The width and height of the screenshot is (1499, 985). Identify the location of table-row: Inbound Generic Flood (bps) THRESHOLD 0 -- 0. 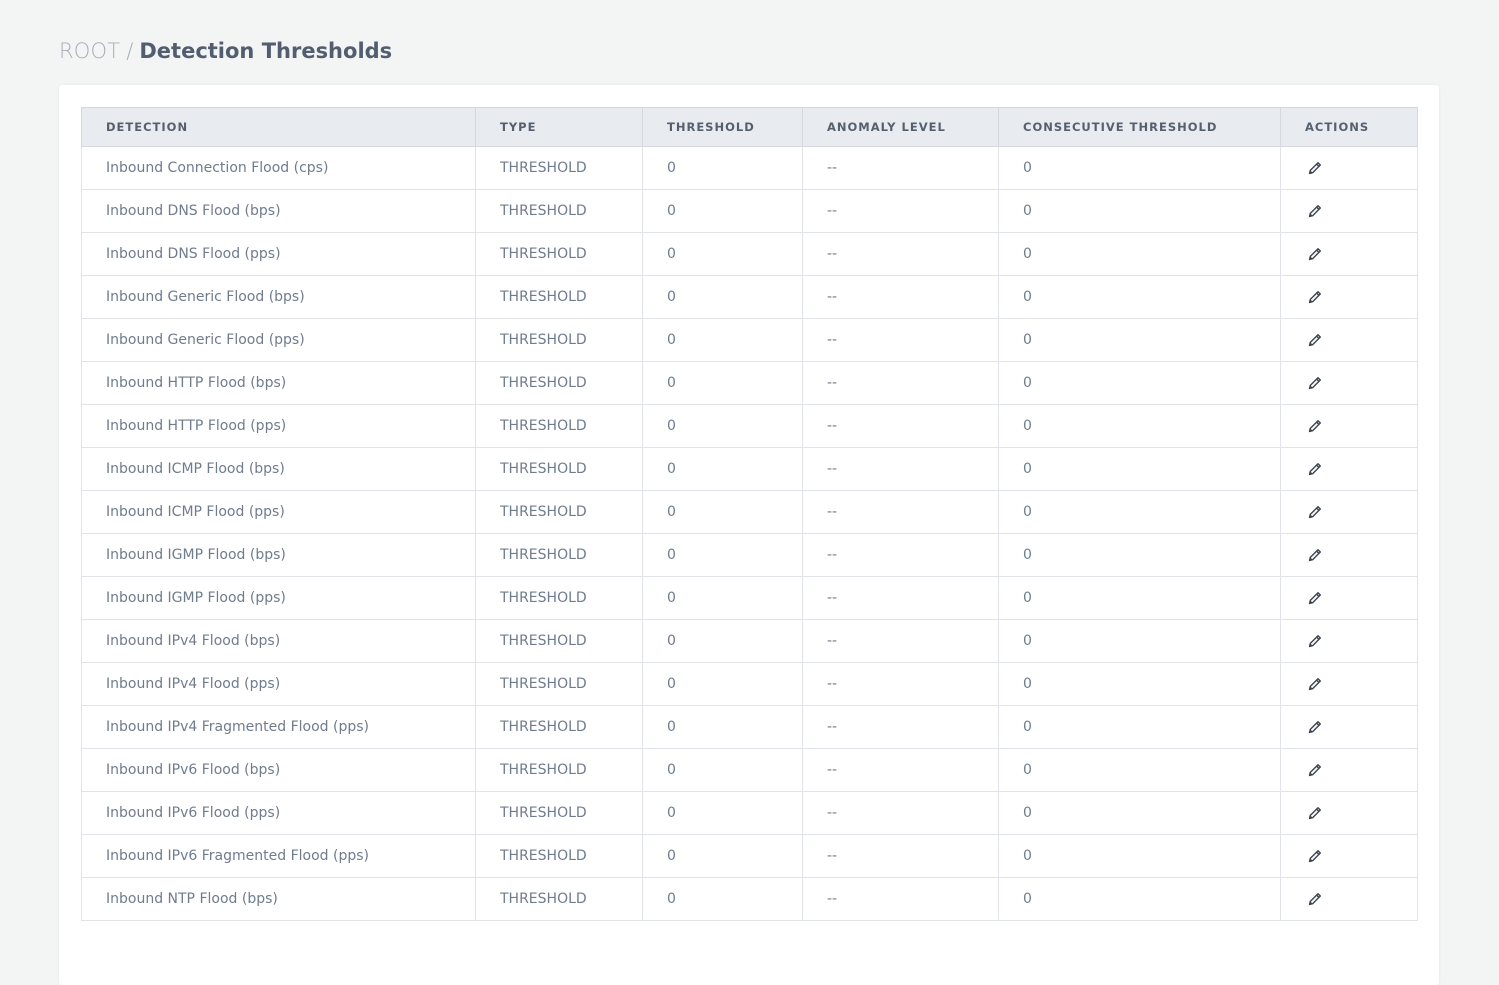
(749, 297).